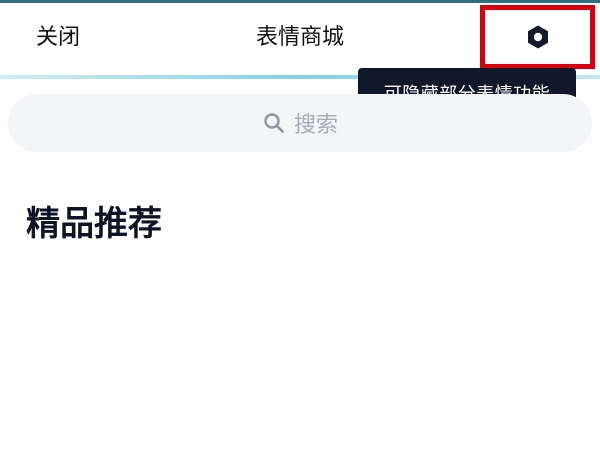 This screenshot has height=451, width=600. Describe the element at coordinates (94, 224) in the screenshot. I see `section-title: 精品推荐` at that location.